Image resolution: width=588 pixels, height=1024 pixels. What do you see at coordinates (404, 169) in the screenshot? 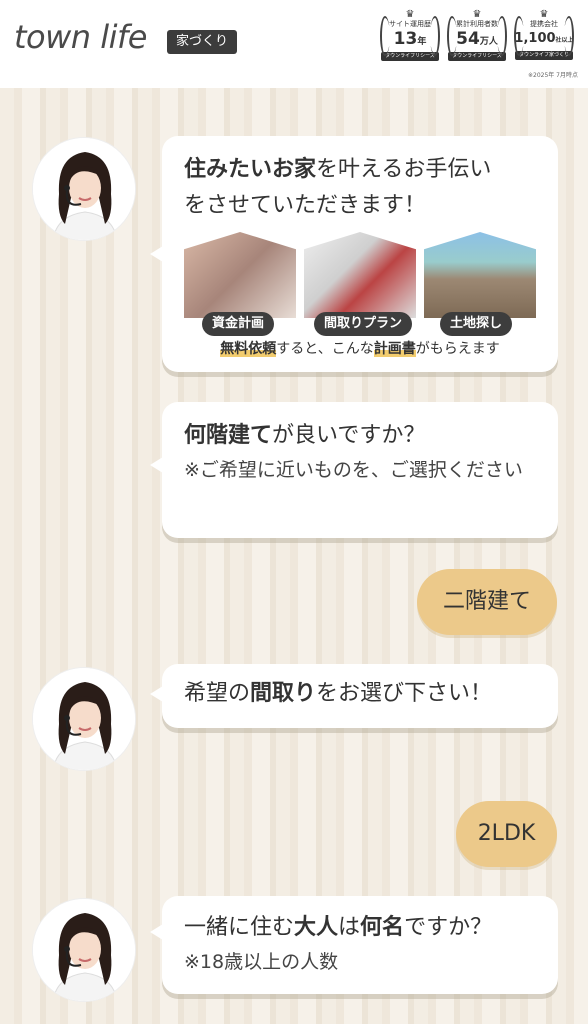
I see `intro-rest: を叶えるお手伝い` at bounding box center [404, 169].